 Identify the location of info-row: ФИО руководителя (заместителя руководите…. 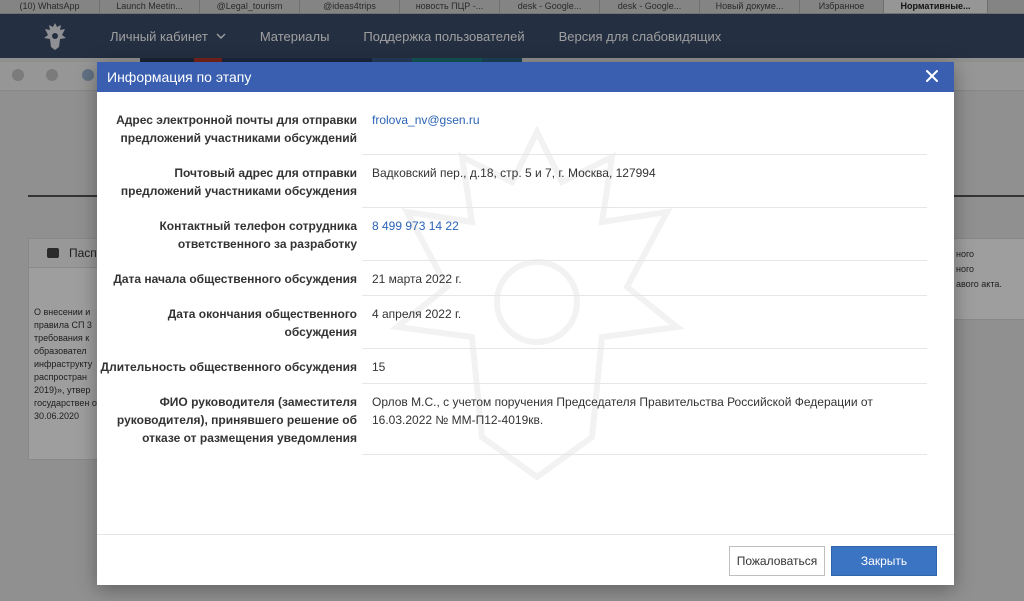
(512, 419).